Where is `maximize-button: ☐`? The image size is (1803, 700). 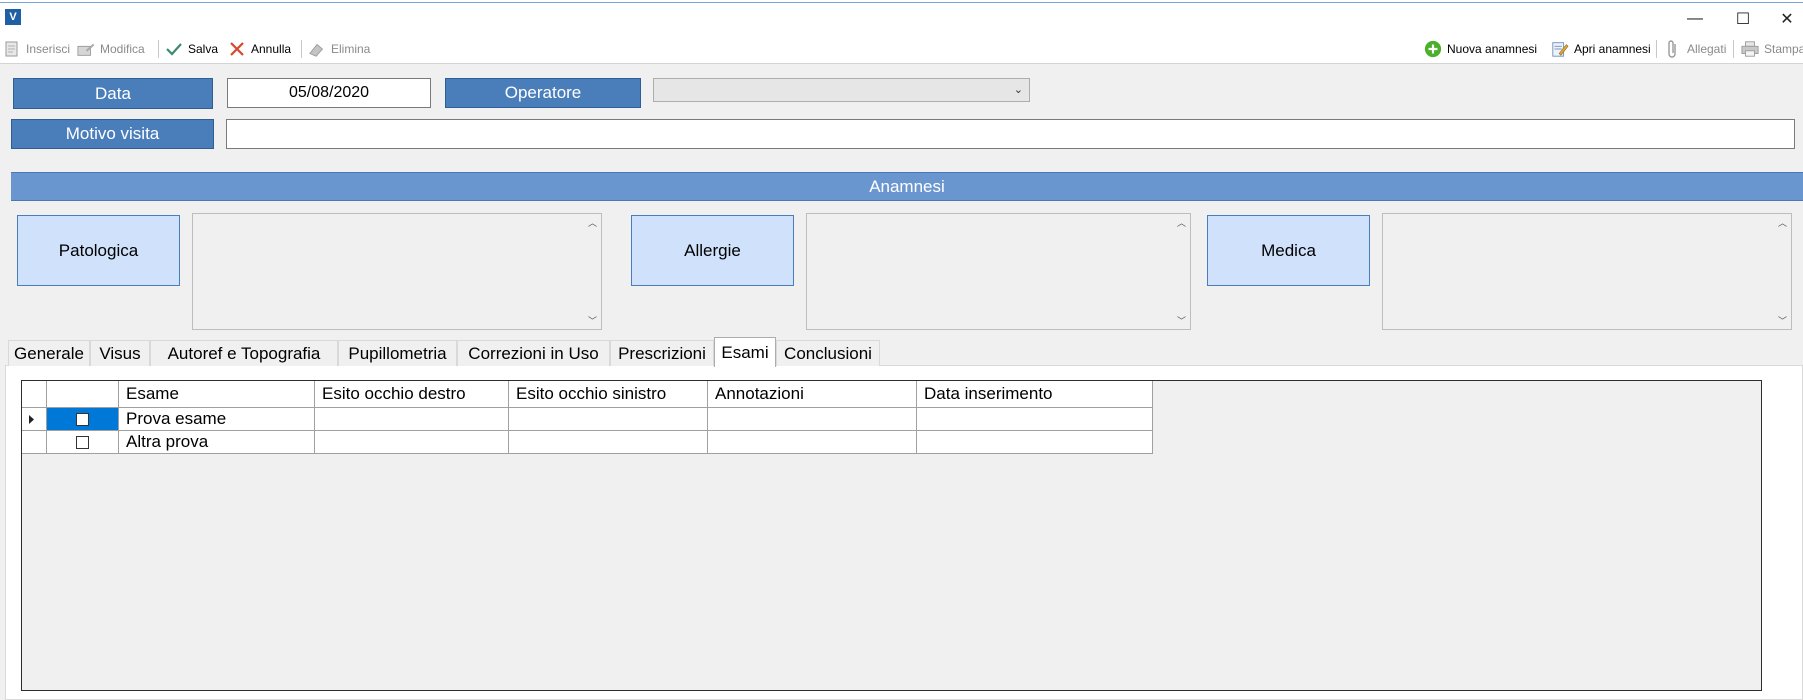 maximize-button: ☐ is located at coordinates (1743, 19).